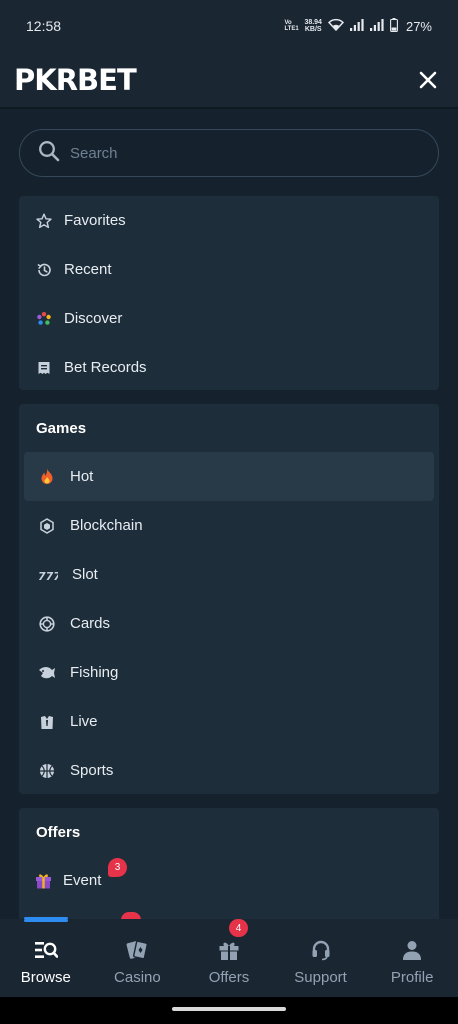  Describe the element at coordinates (137, 950) in the screenshot. I see `cards-icon` at that location.